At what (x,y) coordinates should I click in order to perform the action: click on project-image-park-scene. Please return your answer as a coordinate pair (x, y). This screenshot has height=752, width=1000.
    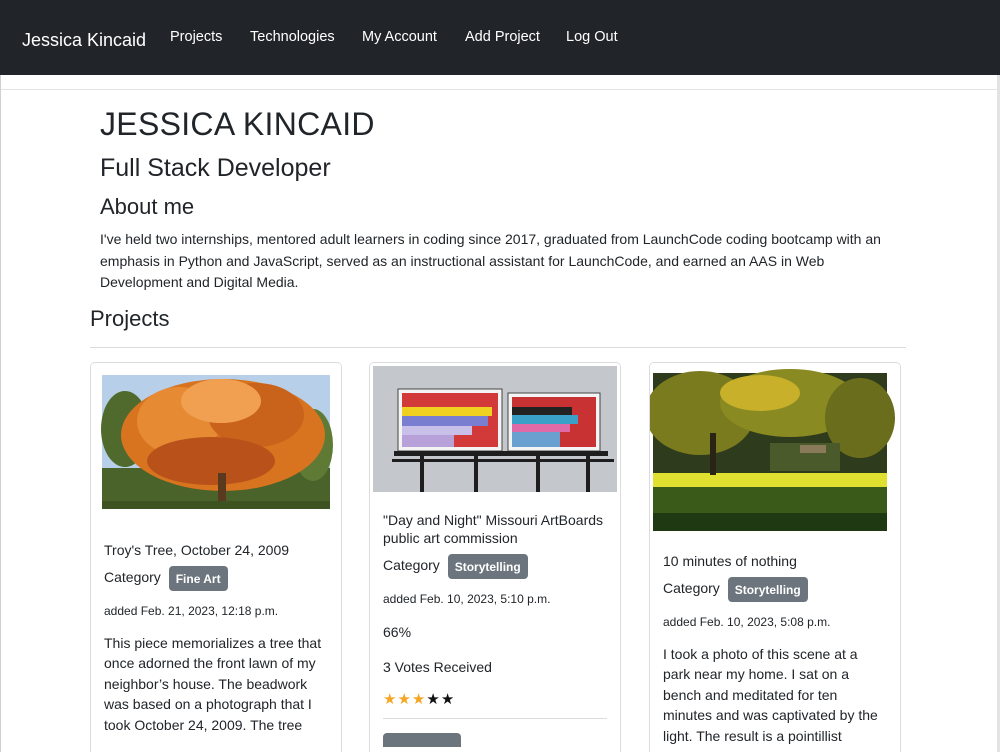
    Looking at the image, I should click on (775, 450).